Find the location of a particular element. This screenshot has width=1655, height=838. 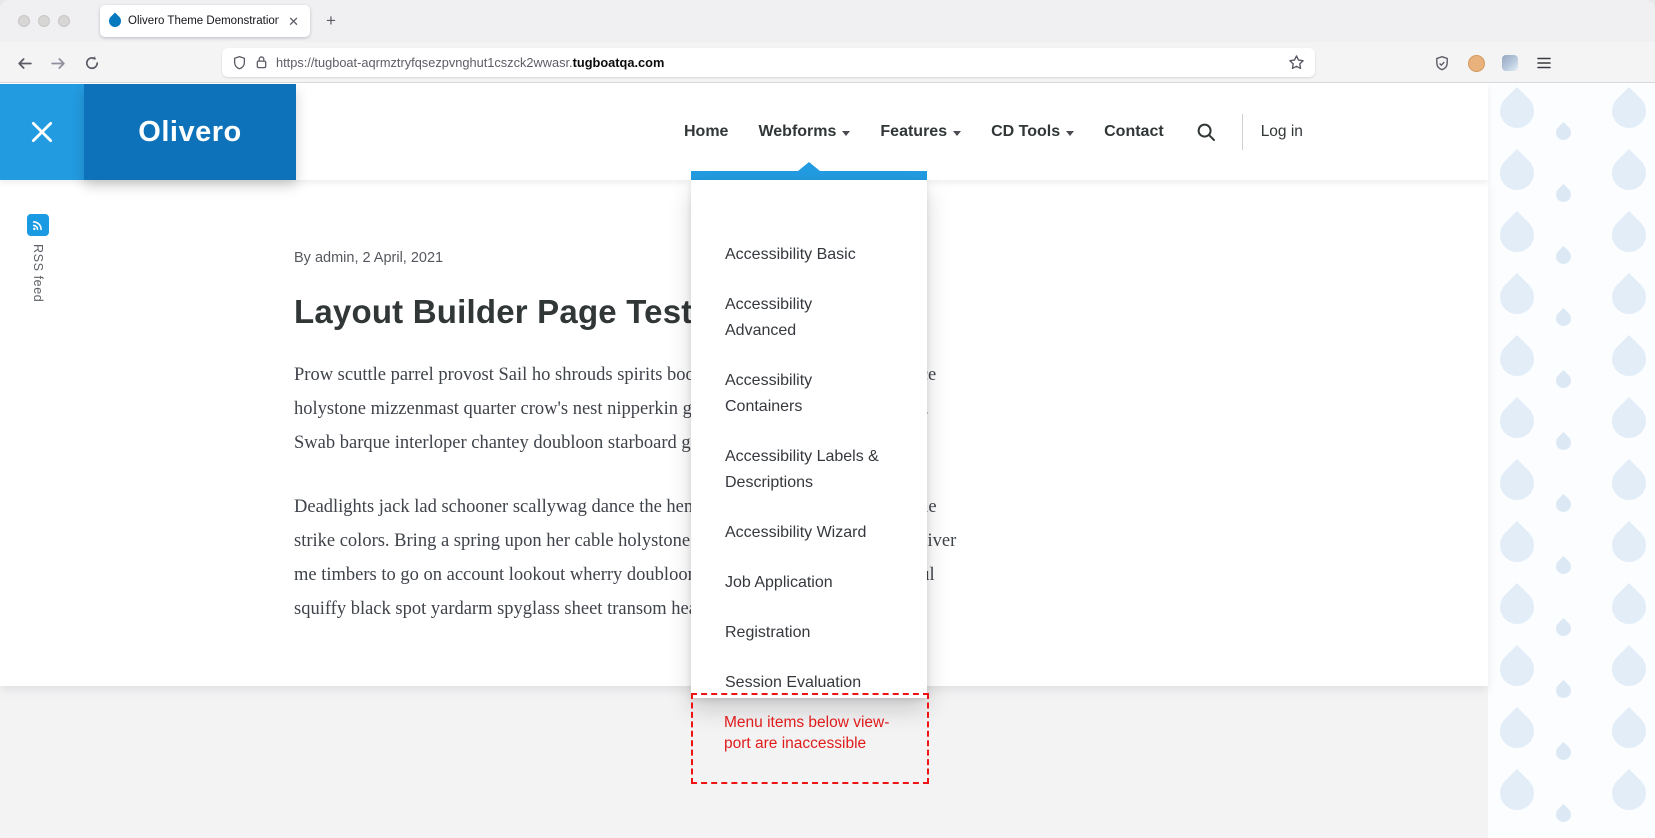

close-icon is located at coordinates (42, 132).